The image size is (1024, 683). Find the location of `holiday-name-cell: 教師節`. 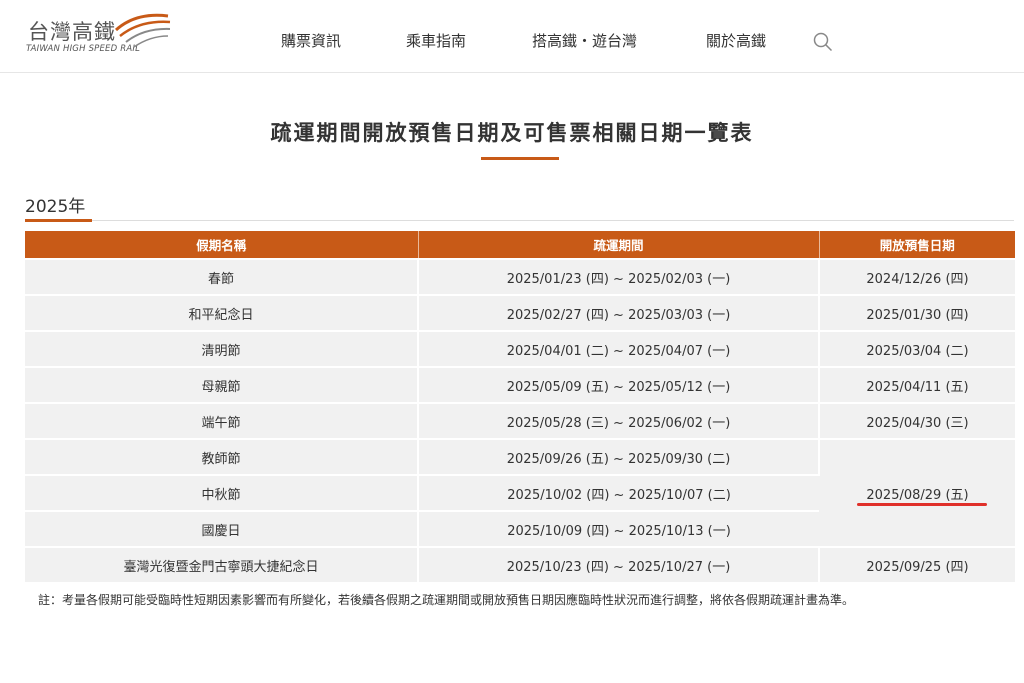

holiday-name-cell: 教師節 is located at coordinates (222, 456).